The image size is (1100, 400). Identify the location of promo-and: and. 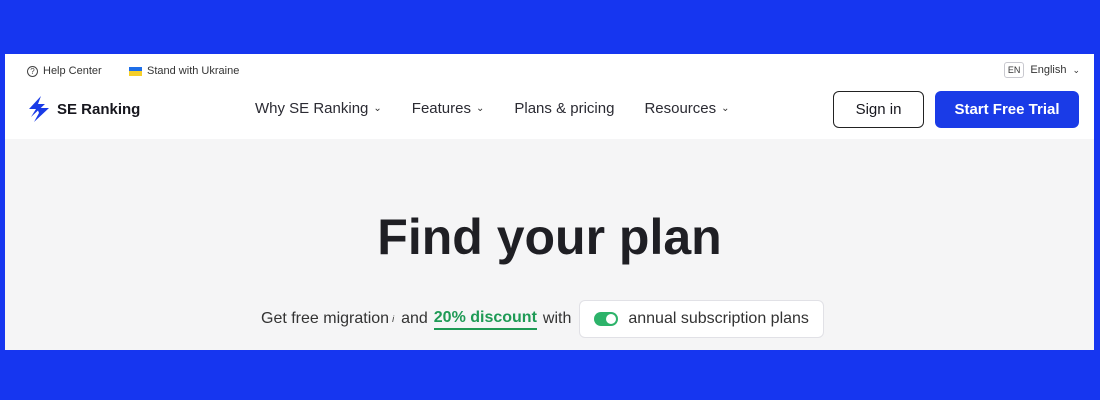
(414, 318).